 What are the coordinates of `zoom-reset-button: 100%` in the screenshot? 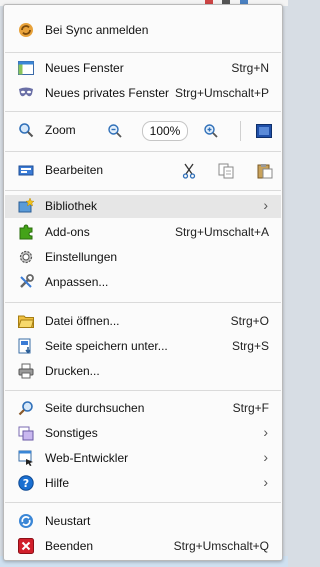 It's located at (165, 131).